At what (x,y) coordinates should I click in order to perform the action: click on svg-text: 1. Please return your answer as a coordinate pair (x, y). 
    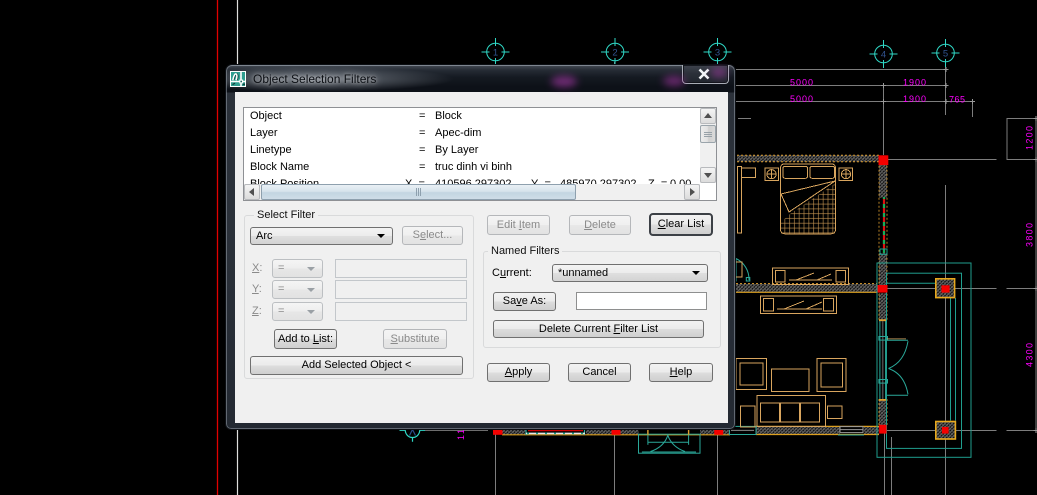
    Looking at the image, I should click on (495, 53).